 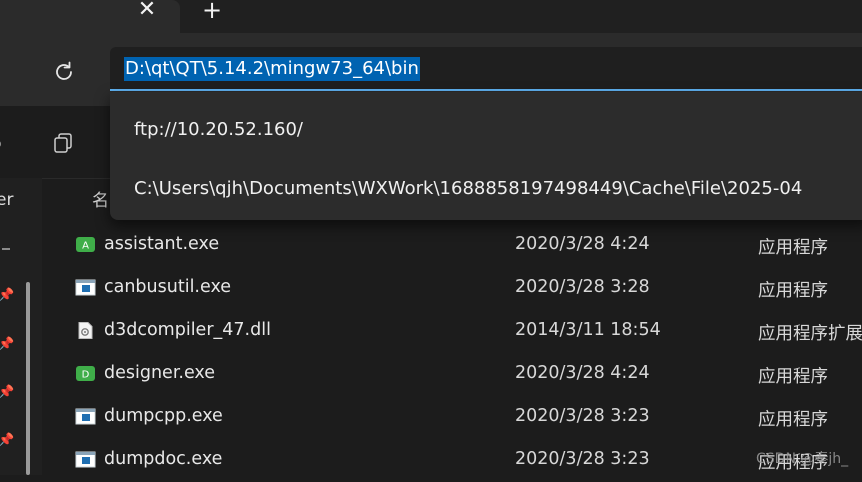 I want to click on close-tab-button: ✕, so click(x=147, y=13).